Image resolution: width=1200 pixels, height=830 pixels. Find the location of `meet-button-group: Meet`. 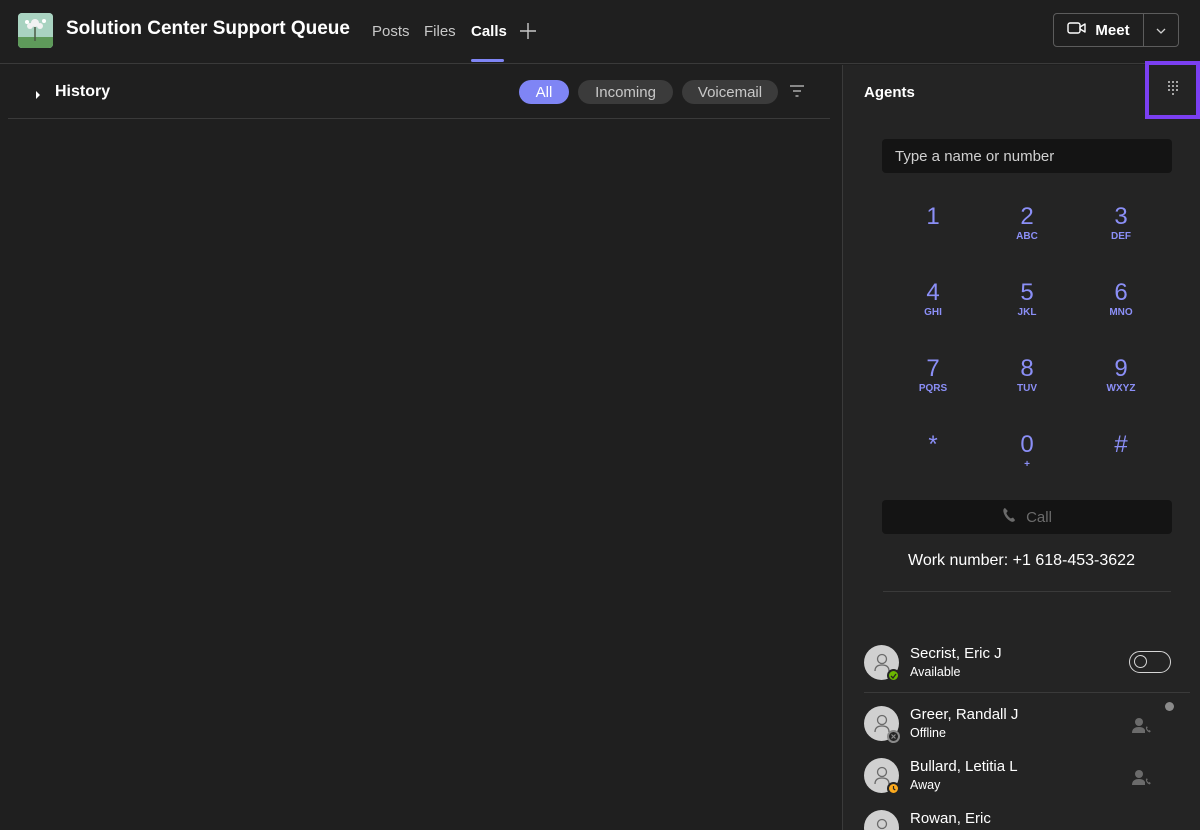

meet-button-group: Meet is located at coordinates (1116, 30).